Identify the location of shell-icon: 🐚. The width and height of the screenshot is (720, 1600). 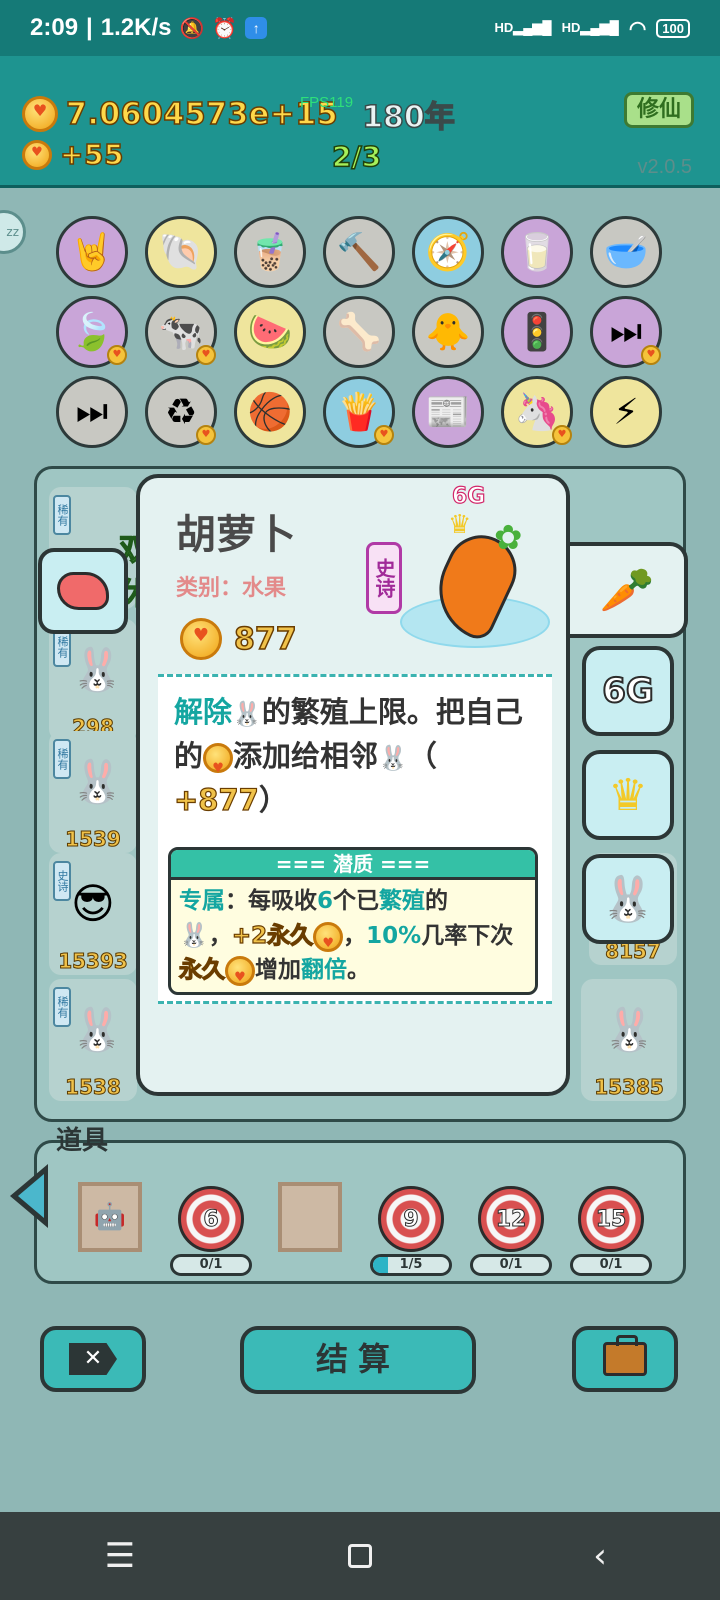
(181, 252).